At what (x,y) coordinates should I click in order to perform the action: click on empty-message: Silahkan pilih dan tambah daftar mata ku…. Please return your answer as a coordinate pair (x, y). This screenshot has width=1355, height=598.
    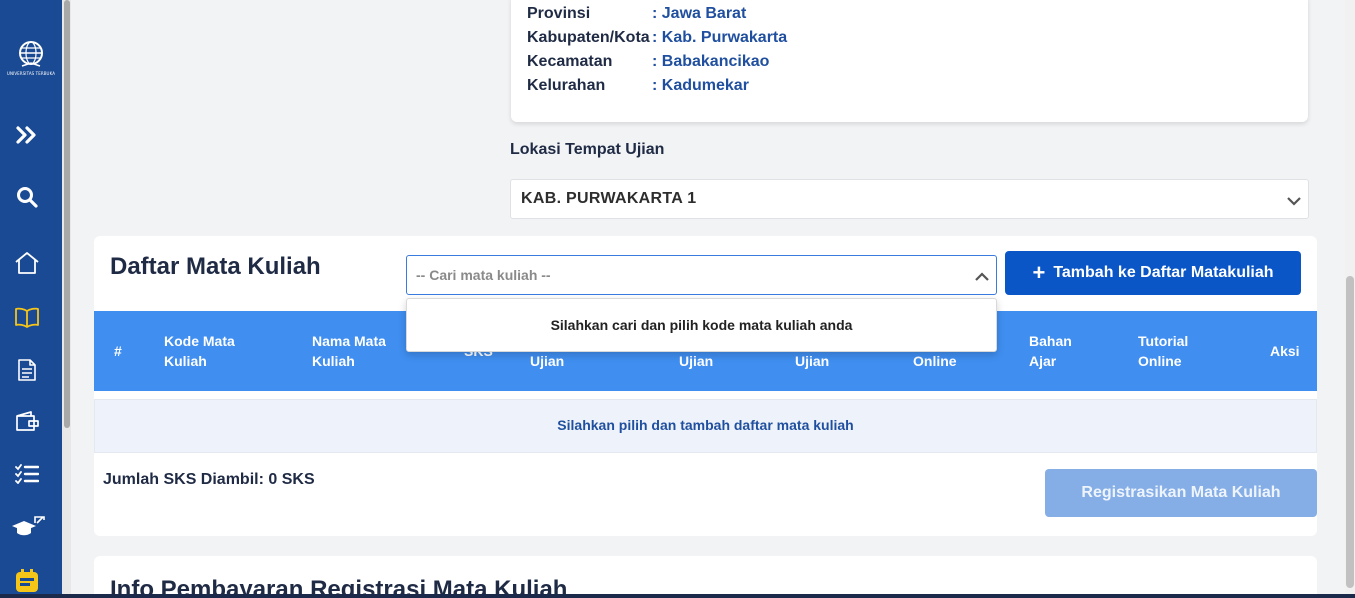
    Looking at the image, I should click on (705, 425).